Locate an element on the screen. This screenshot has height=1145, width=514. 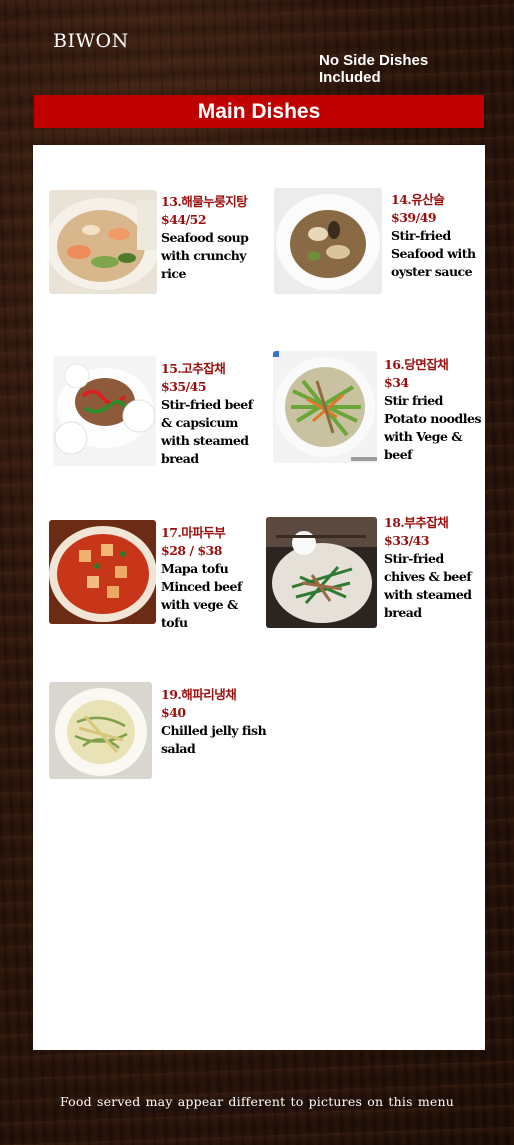
dish-text-19: 19.해파리냉채 $40 Chilled jelly fish salad is located at coordinates (216, 722).